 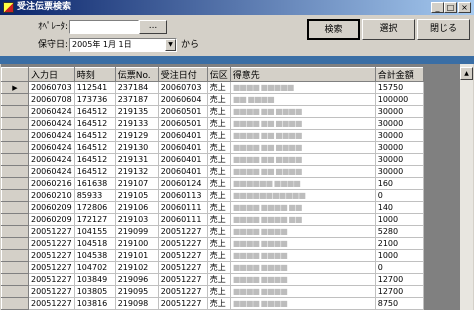 What do you see at coordinates (137, 255) in the screenshot?
I see `cell-slip-no: 219101` at bounding box center [137, 255].